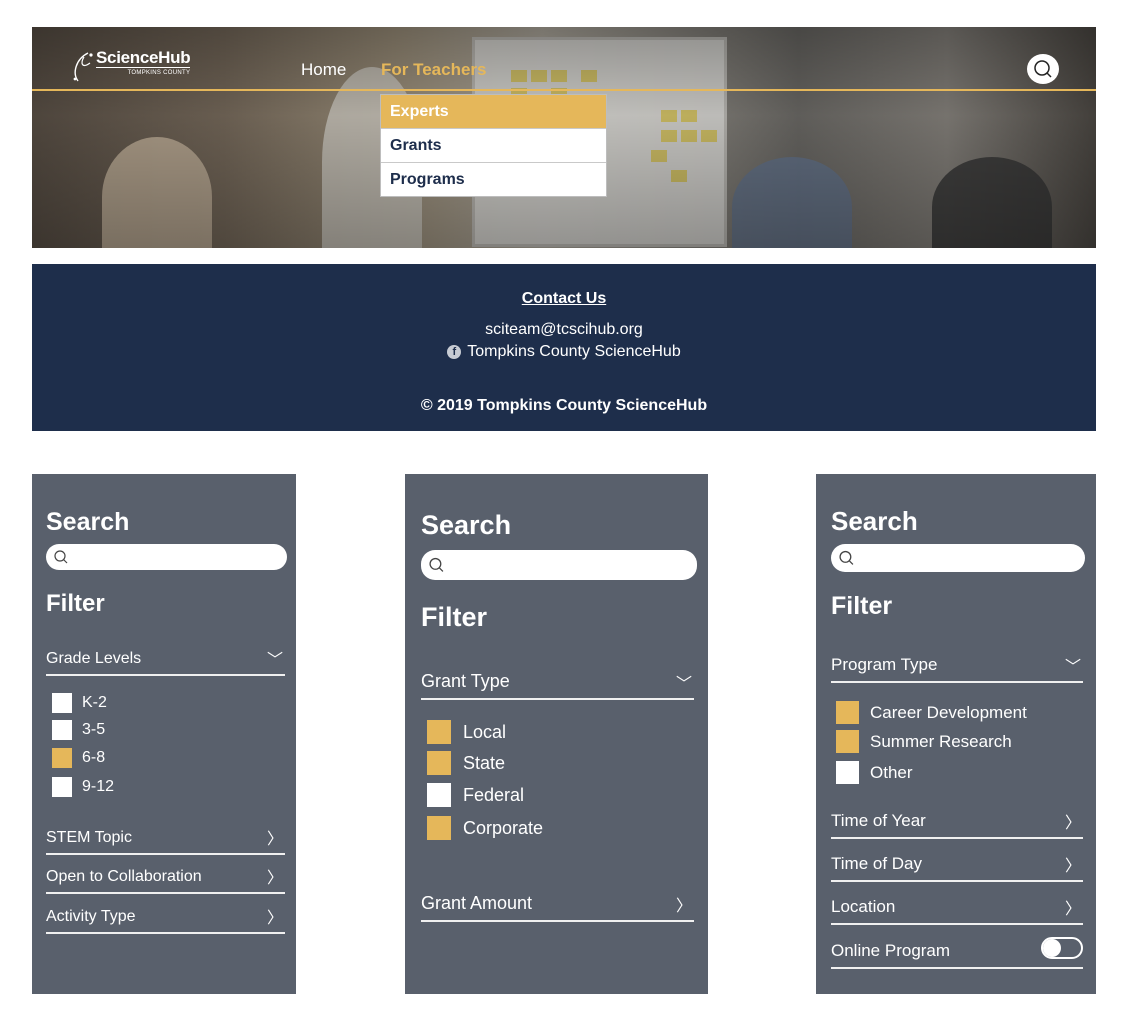  I want to click on checkbox-local: Local, so click(466, 732).